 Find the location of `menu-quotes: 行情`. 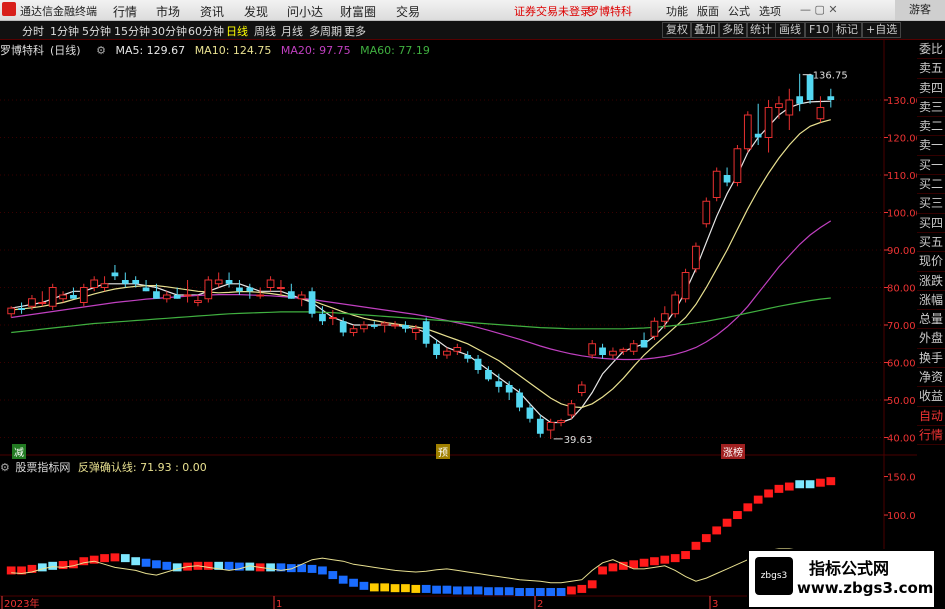

menu-quotes: 行情 is located at coordinates (125, 11).